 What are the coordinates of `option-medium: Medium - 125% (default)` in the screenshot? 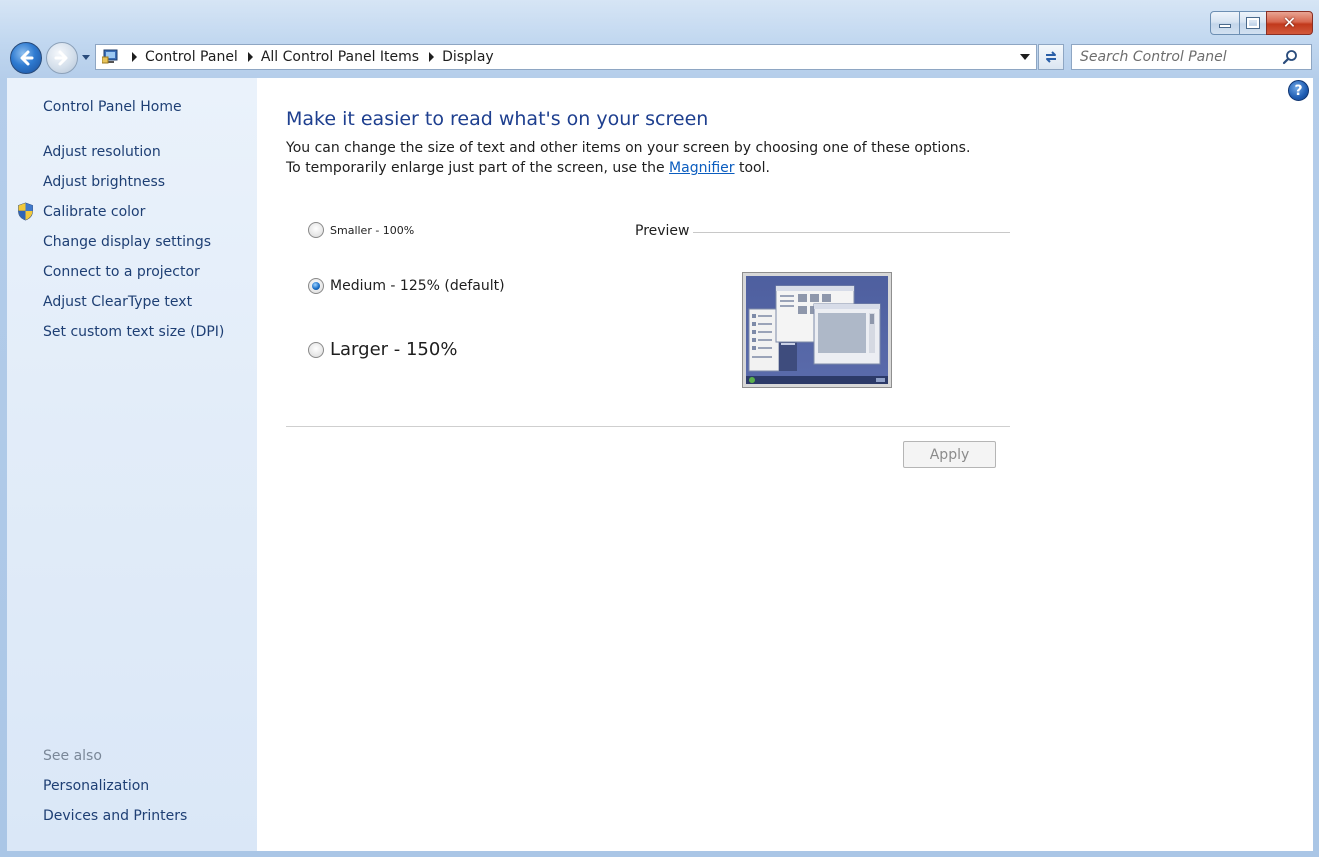 It's located at (406, 286).